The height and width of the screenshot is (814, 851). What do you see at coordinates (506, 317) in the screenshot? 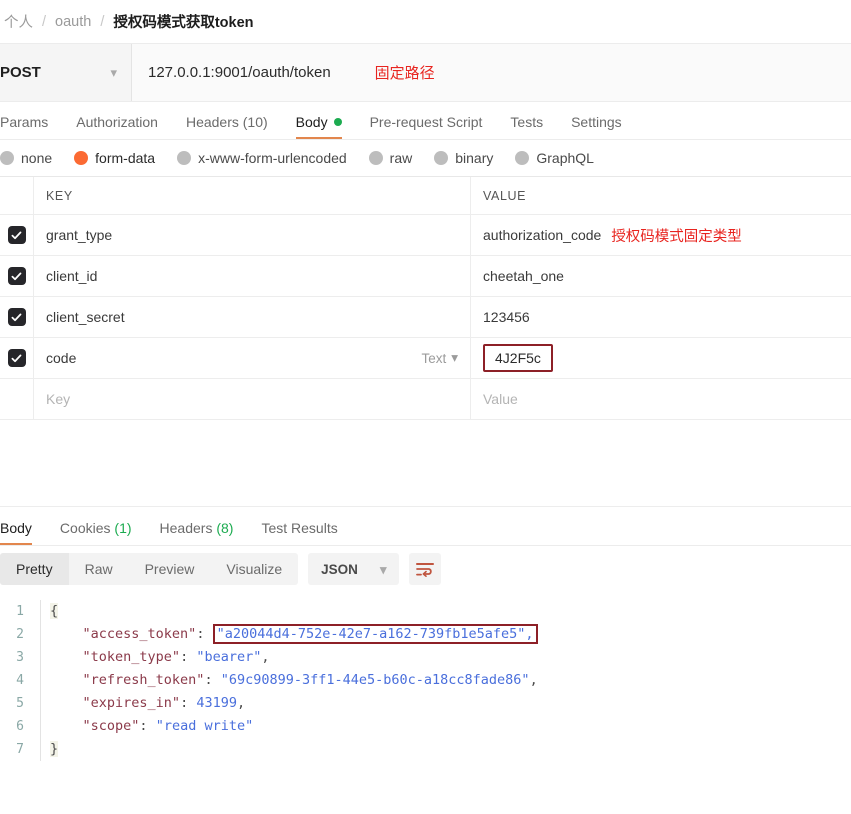
I see `row-value-text: 123456` at bounding box center [506, 317].